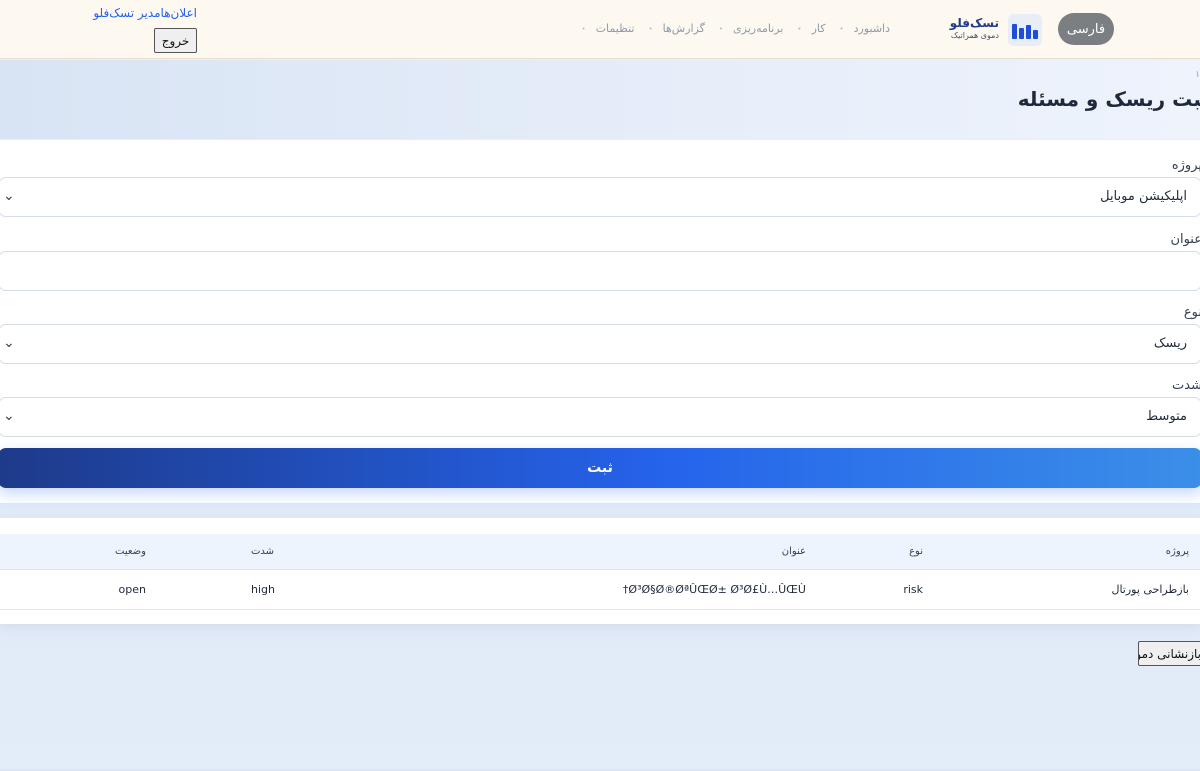  Describe the element at coordinates (600, 99) in the screenshot. I see `page-title-band: ١ ثبت ریسک و مسئله` at that location.